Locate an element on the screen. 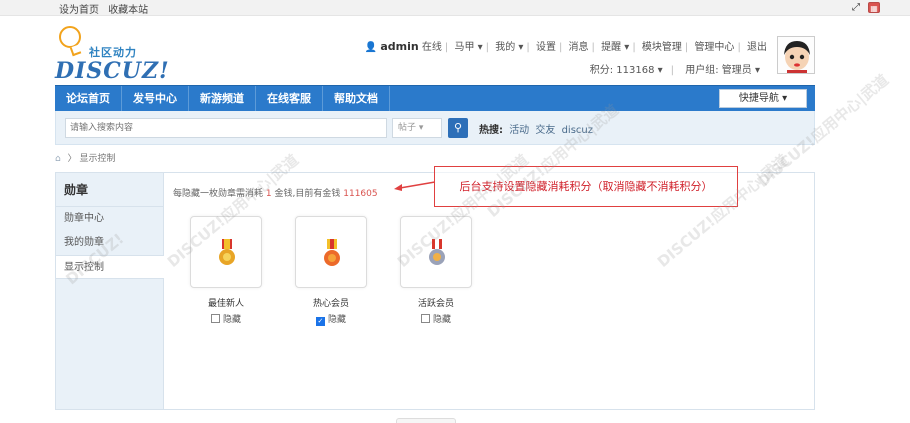 The height and width of the screenshot is (423, 910). menu-admin: 管理中心 is located at coordinates (714, 47).